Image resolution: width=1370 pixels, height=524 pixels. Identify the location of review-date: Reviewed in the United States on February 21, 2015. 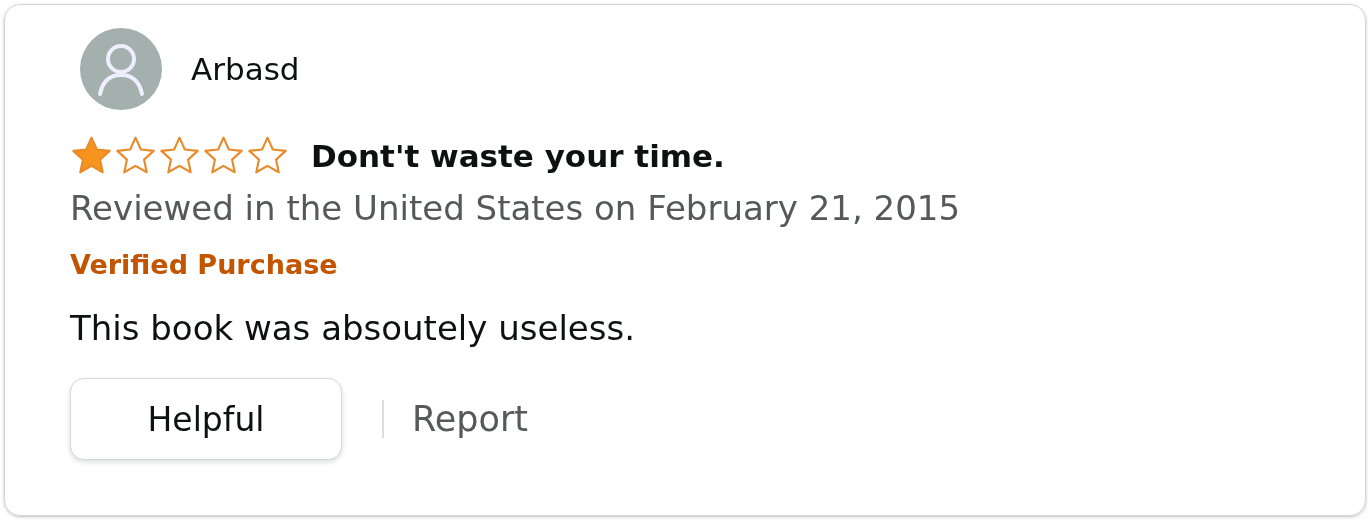
(516, 208).